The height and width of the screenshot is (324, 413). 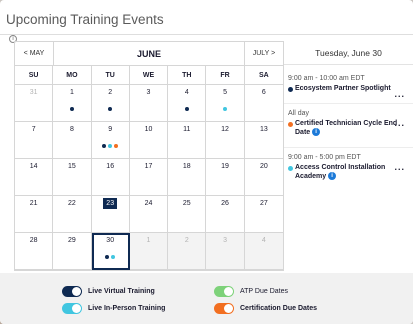 I want to click on calendar-day: 25, so click(x=187, y=214).